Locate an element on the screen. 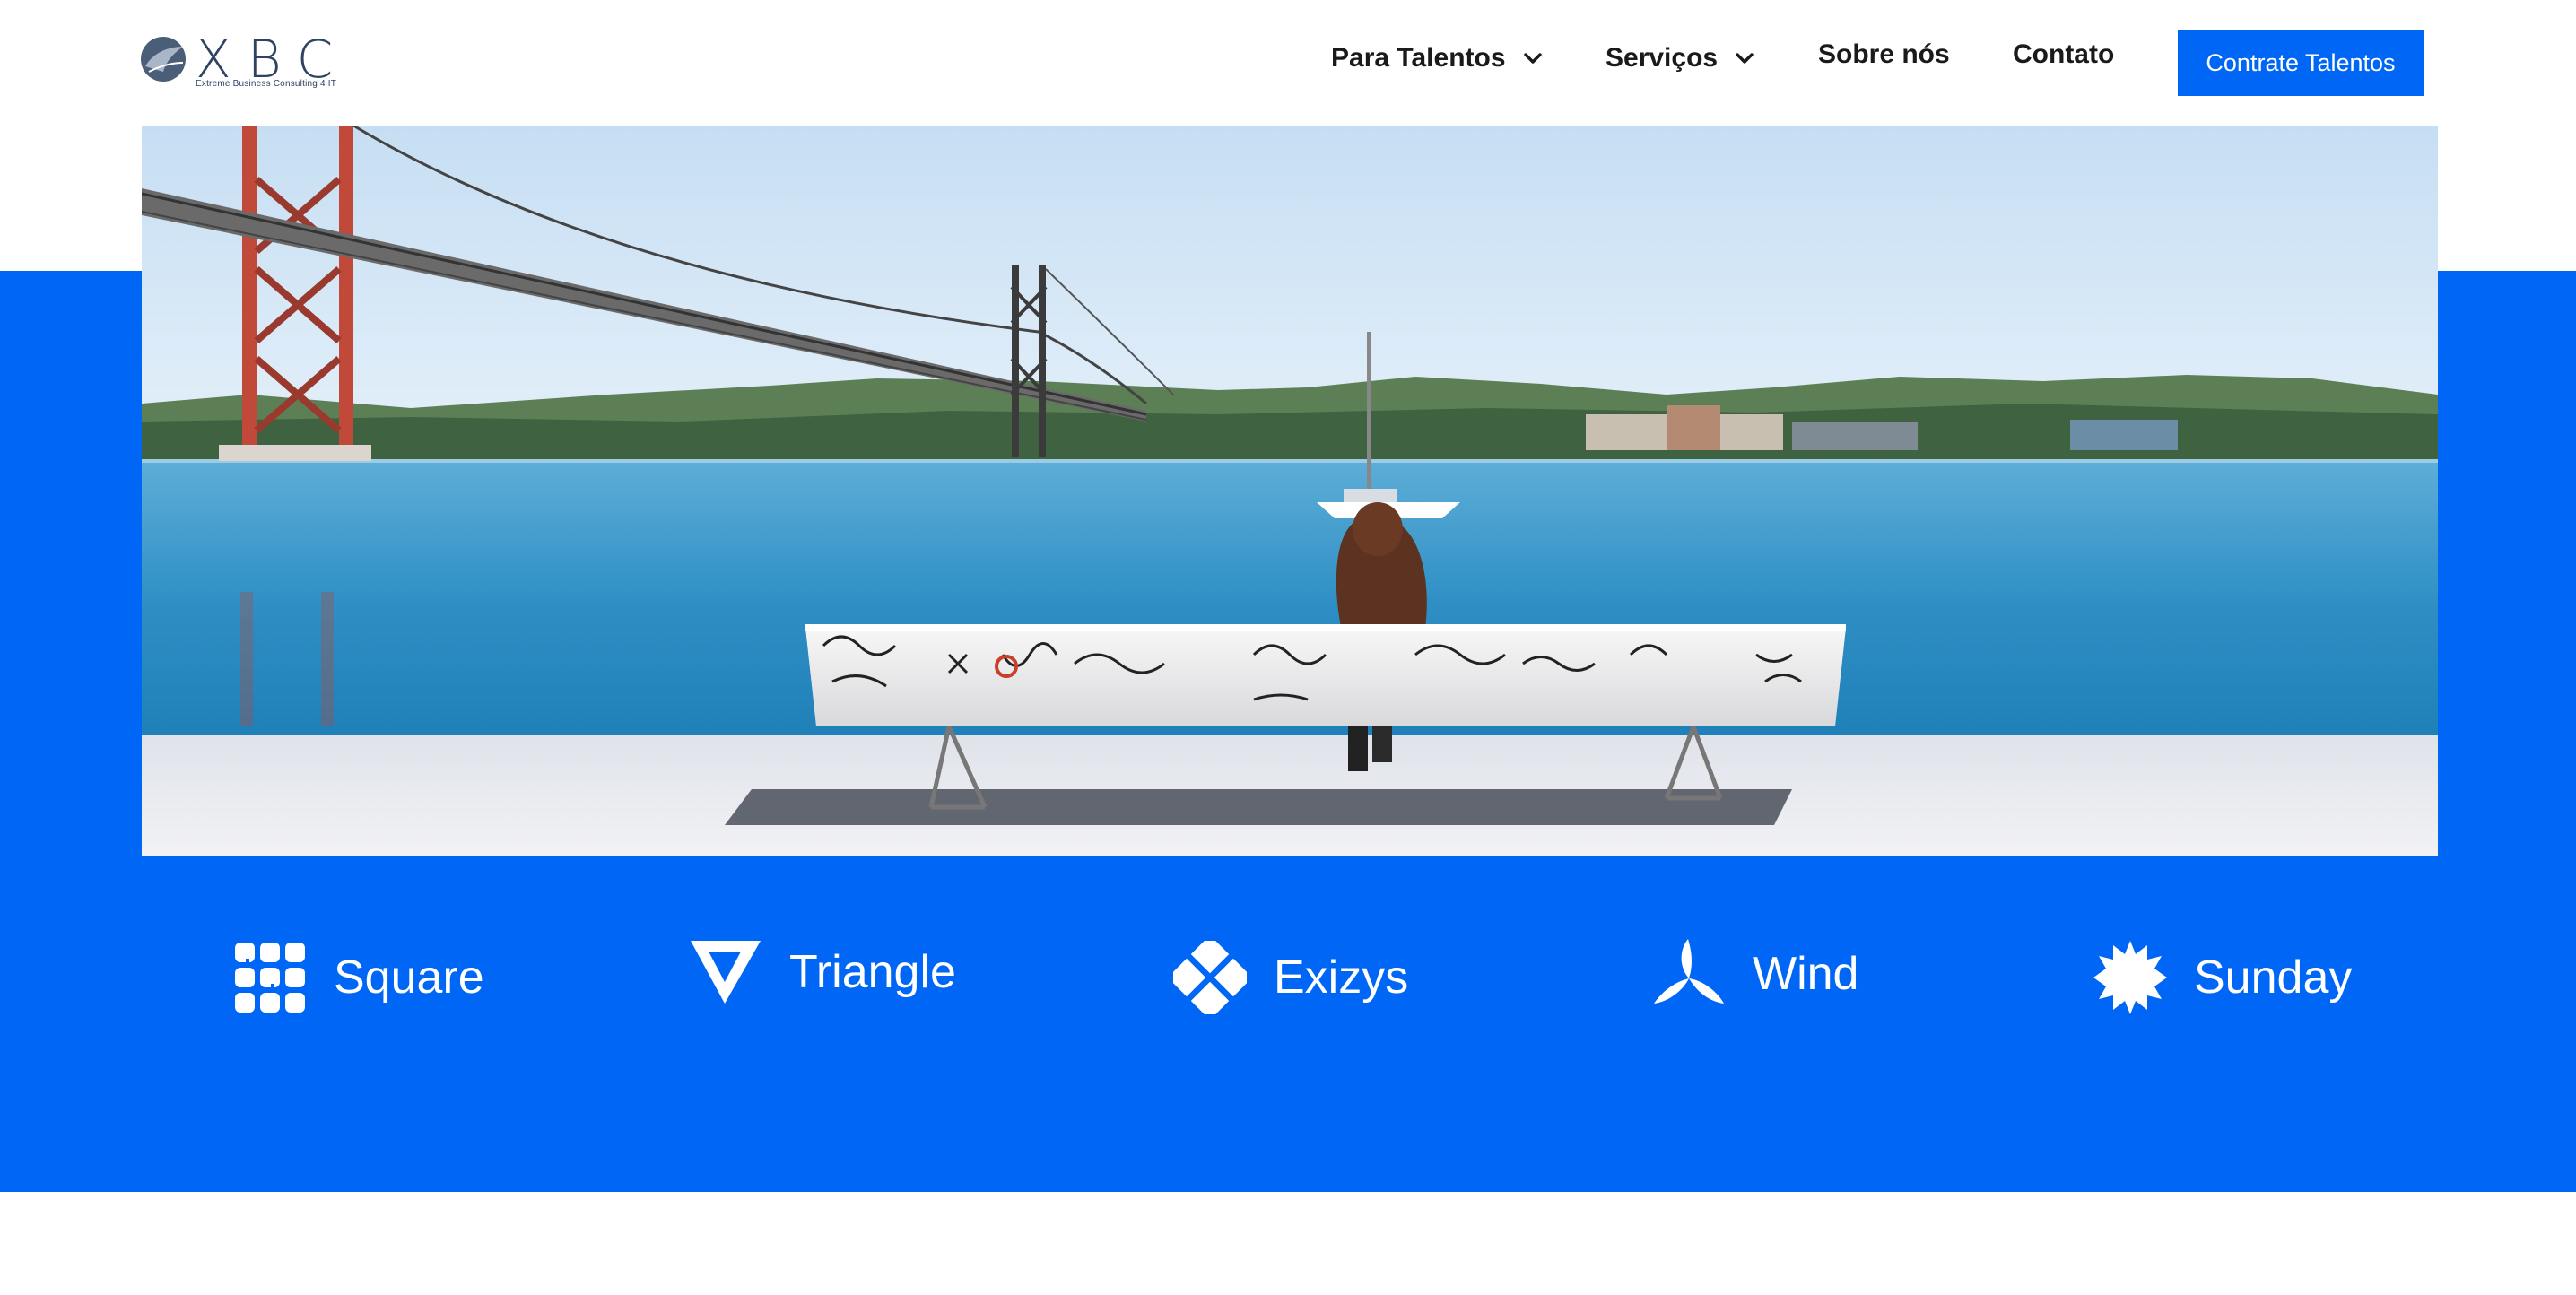  nav-servicos: Serviços is located at coordinates (1680, 58).